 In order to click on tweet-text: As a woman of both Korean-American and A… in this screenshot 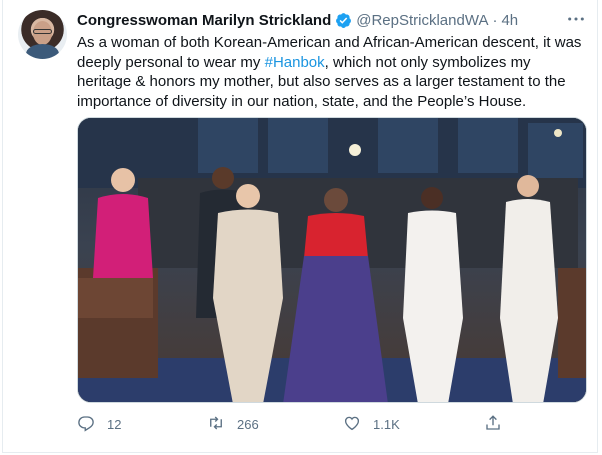, I will do `click(332, 72)`.